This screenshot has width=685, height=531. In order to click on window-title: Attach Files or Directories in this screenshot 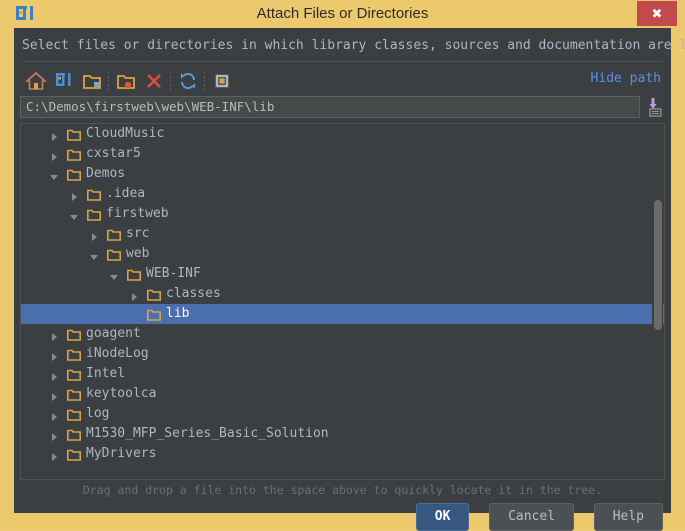, I will do `click(342, 13)`.